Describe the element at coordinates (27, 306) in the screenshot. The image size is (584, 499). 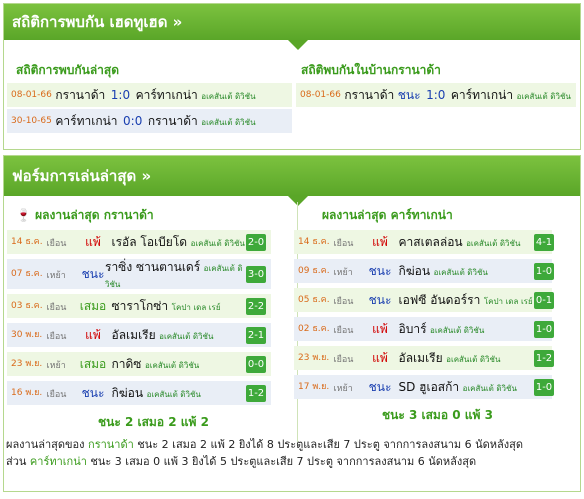
I see `match-date: 03 ธ.ค.` at that location.